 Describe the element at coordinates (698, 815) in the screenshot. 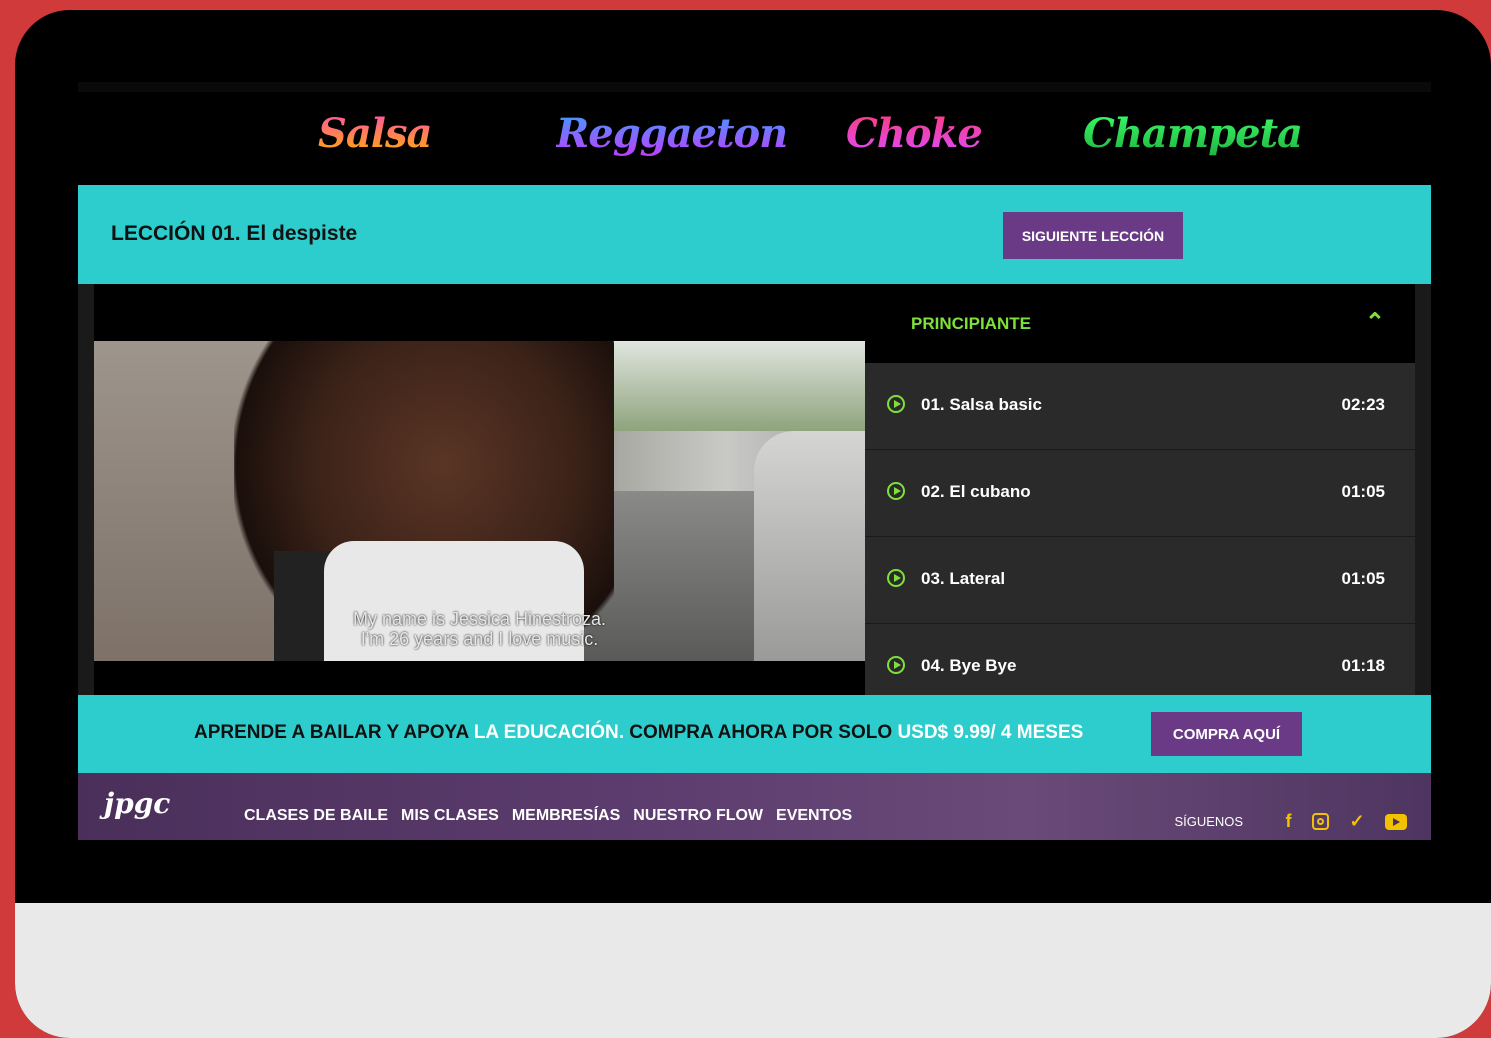

I see `footer-link-nuestro-flow: NUESTRO FLOW` at that location.